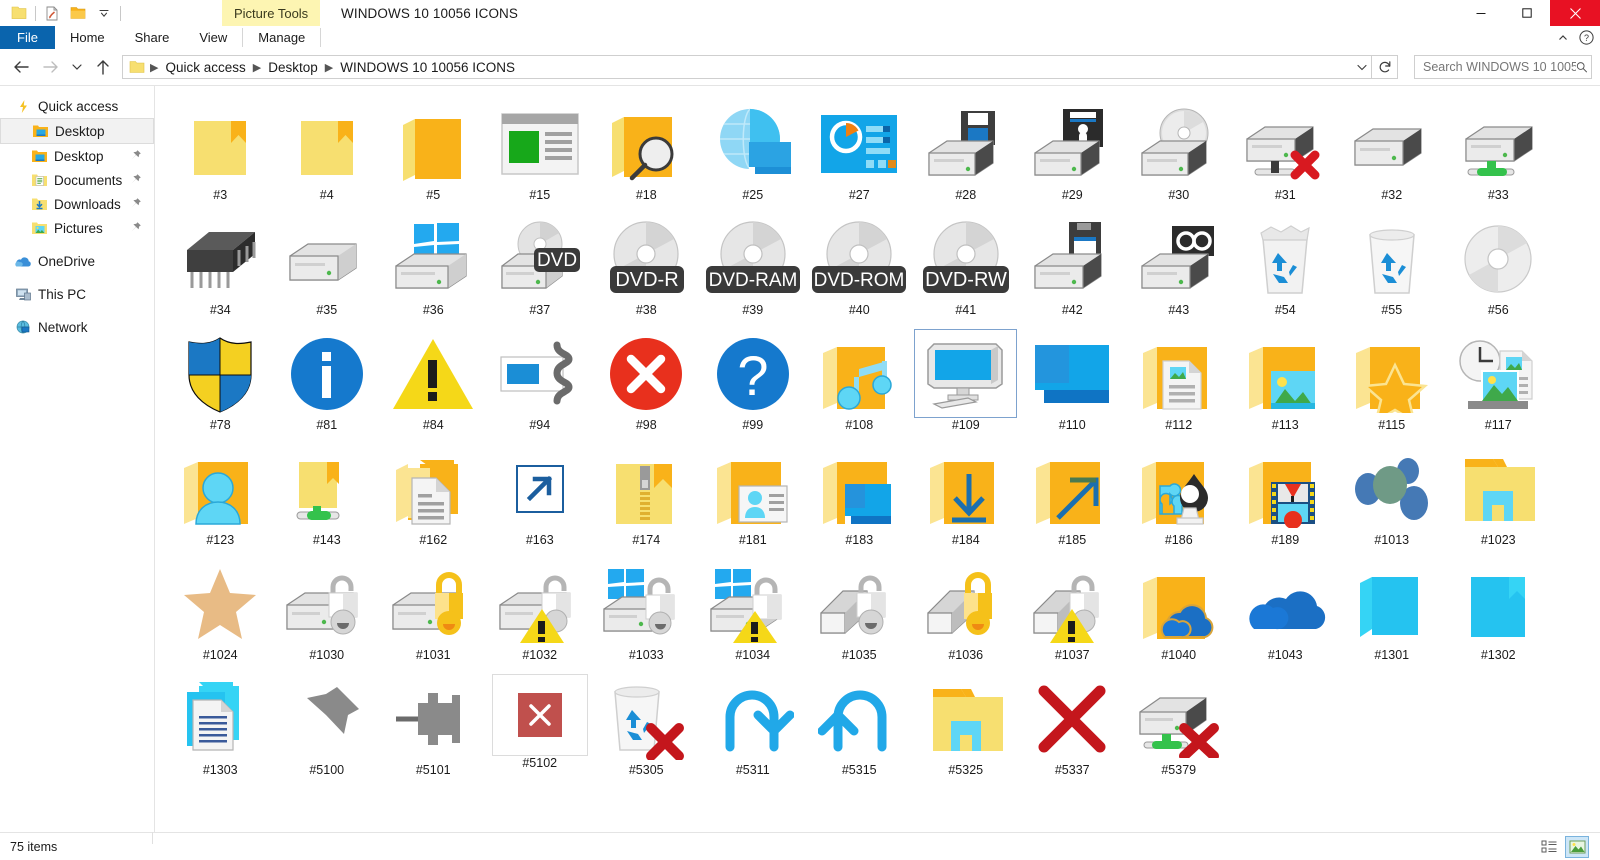 Image resolution: width=1600 pixels, height=860 pixels. What do you see at coordinates (540, 498) in the screenshot?
I see `file-item: #163` at bounding box center [540, 498].